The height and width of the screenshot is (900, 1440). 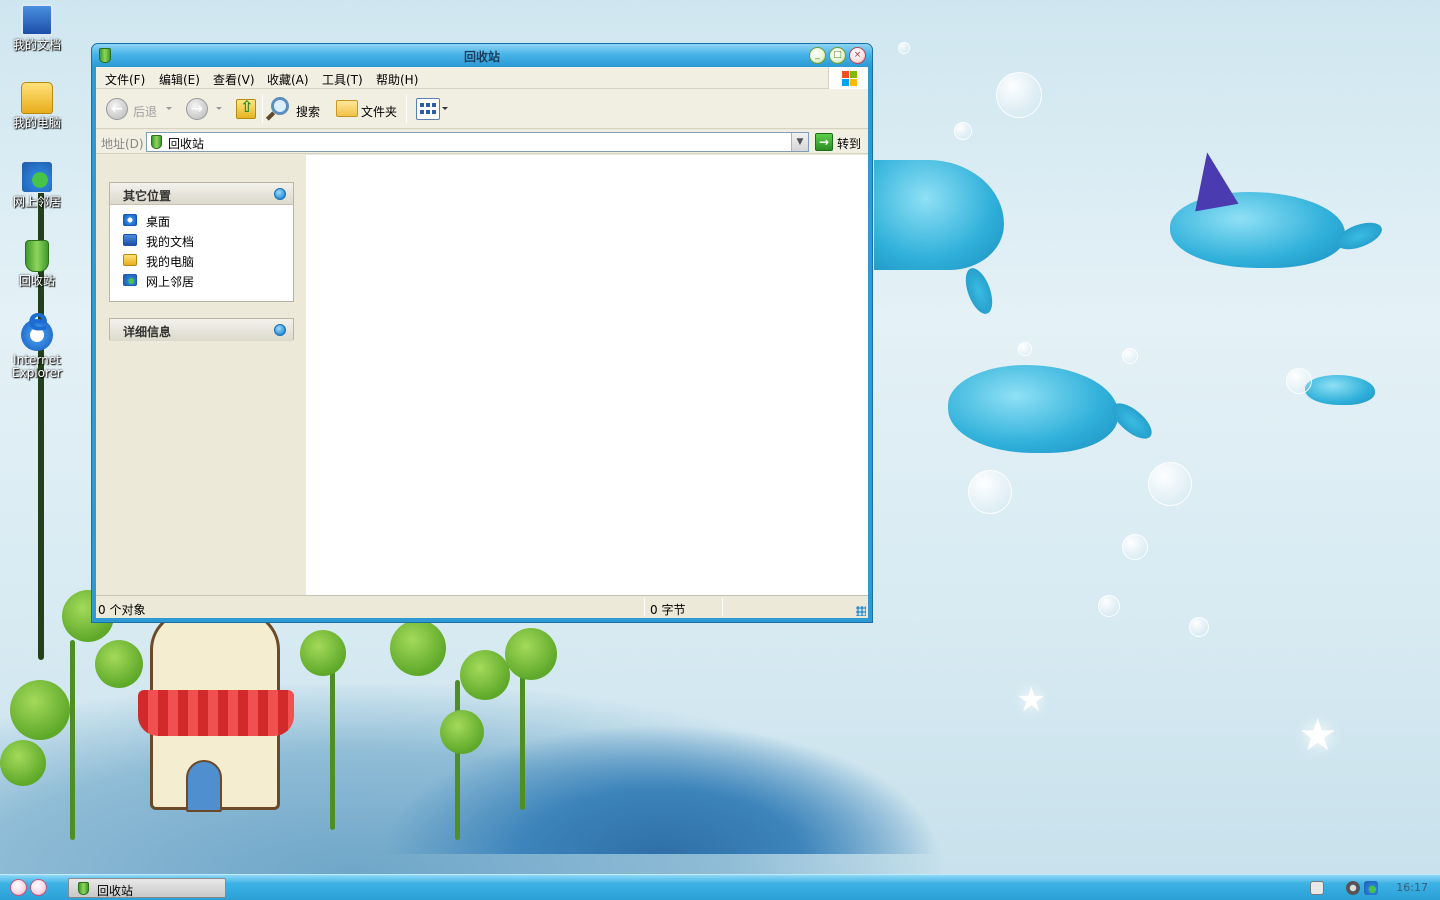 What do you see at coordinates (36, 45) in the screenshot?
I see `desktop-icon-label: 我的文档` at bounding box center [36, 45].